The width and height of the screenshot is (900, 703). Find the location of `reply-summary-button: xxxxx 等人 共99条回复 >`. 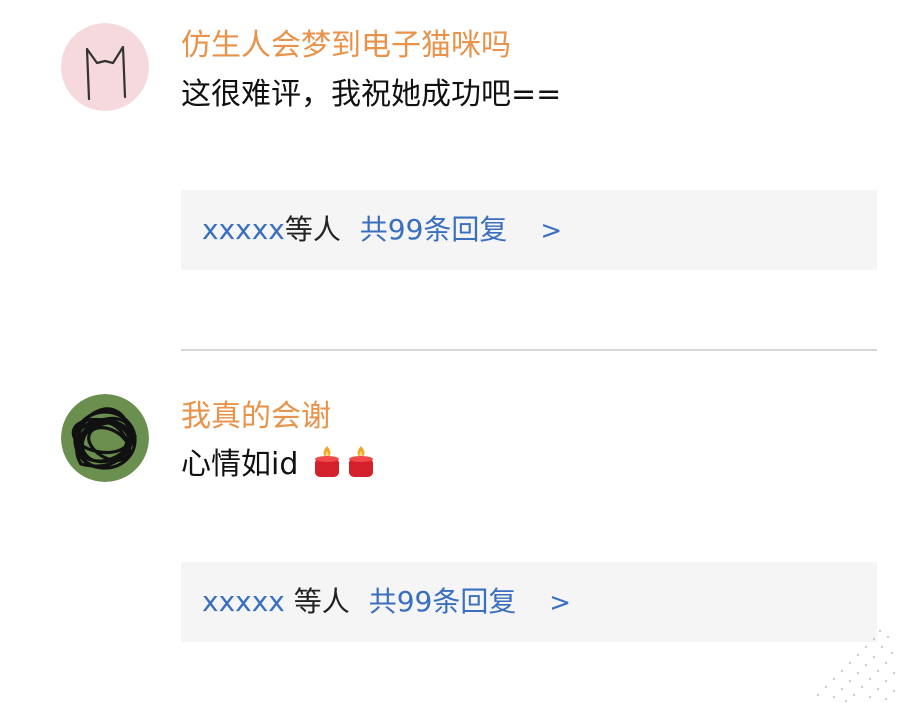

reply-summary-button: xxxxx 等人 共99条回复 > is located at coordinates (529, 602).